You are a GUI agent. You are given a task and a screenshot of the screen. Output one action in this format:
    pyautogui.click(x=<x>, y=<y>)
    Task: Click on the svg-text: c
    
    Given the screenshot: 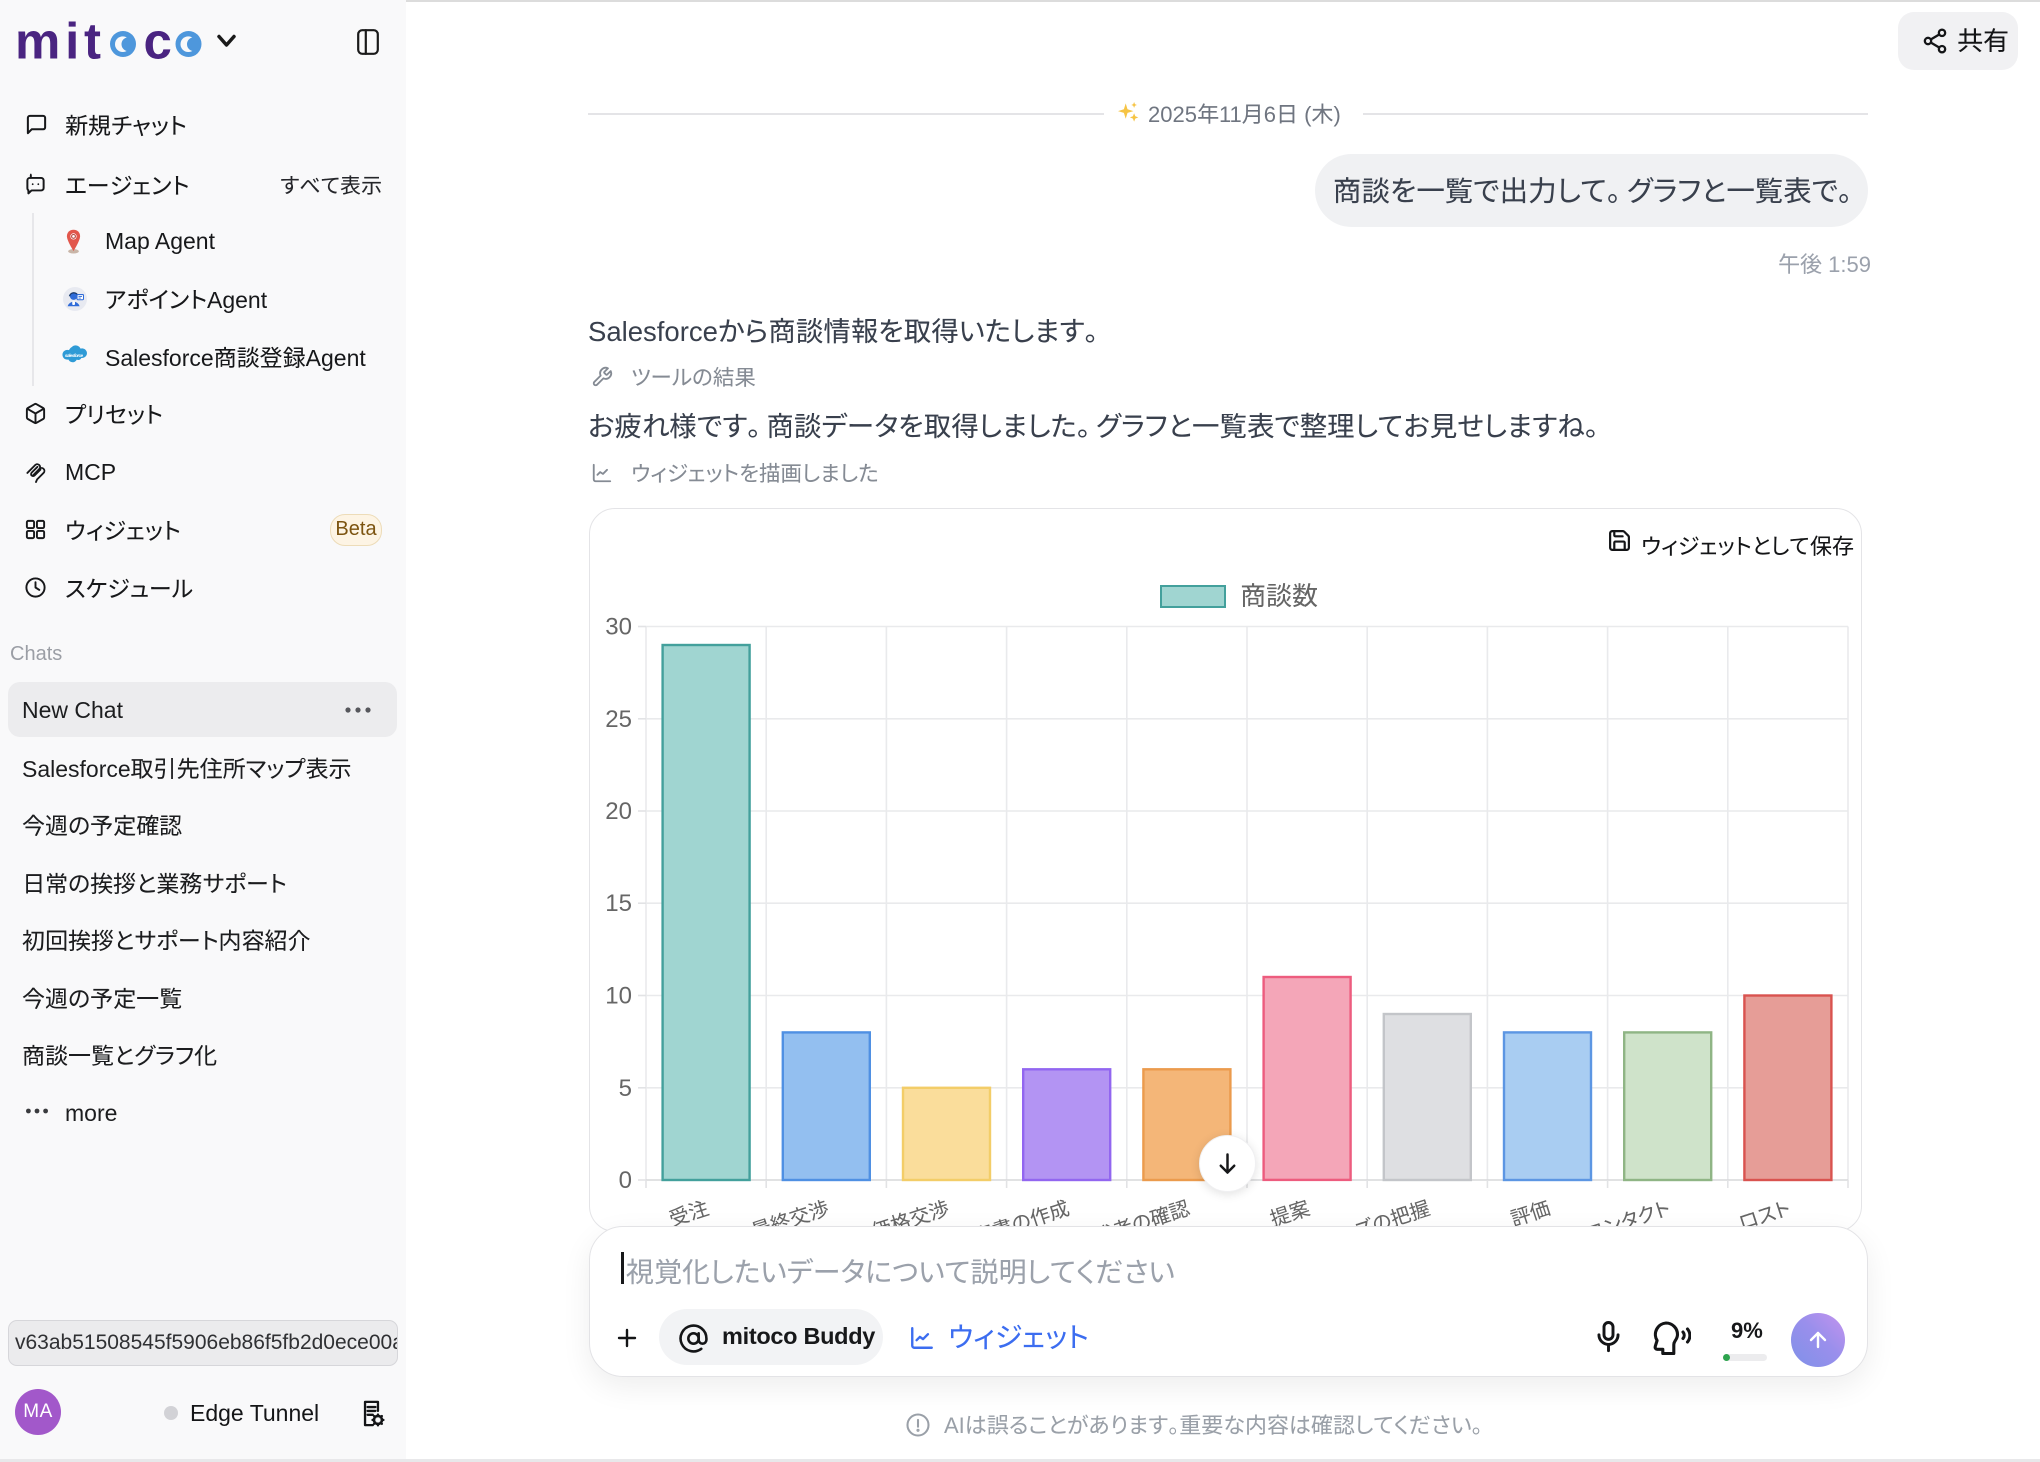 What is the action you would take?
    pyautogui.click(x=158, y=41)
    